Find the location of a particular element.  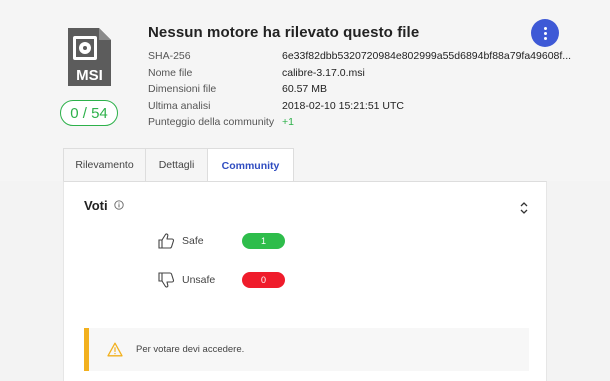

votes-title: Voti is located at coordinates (96, 205).